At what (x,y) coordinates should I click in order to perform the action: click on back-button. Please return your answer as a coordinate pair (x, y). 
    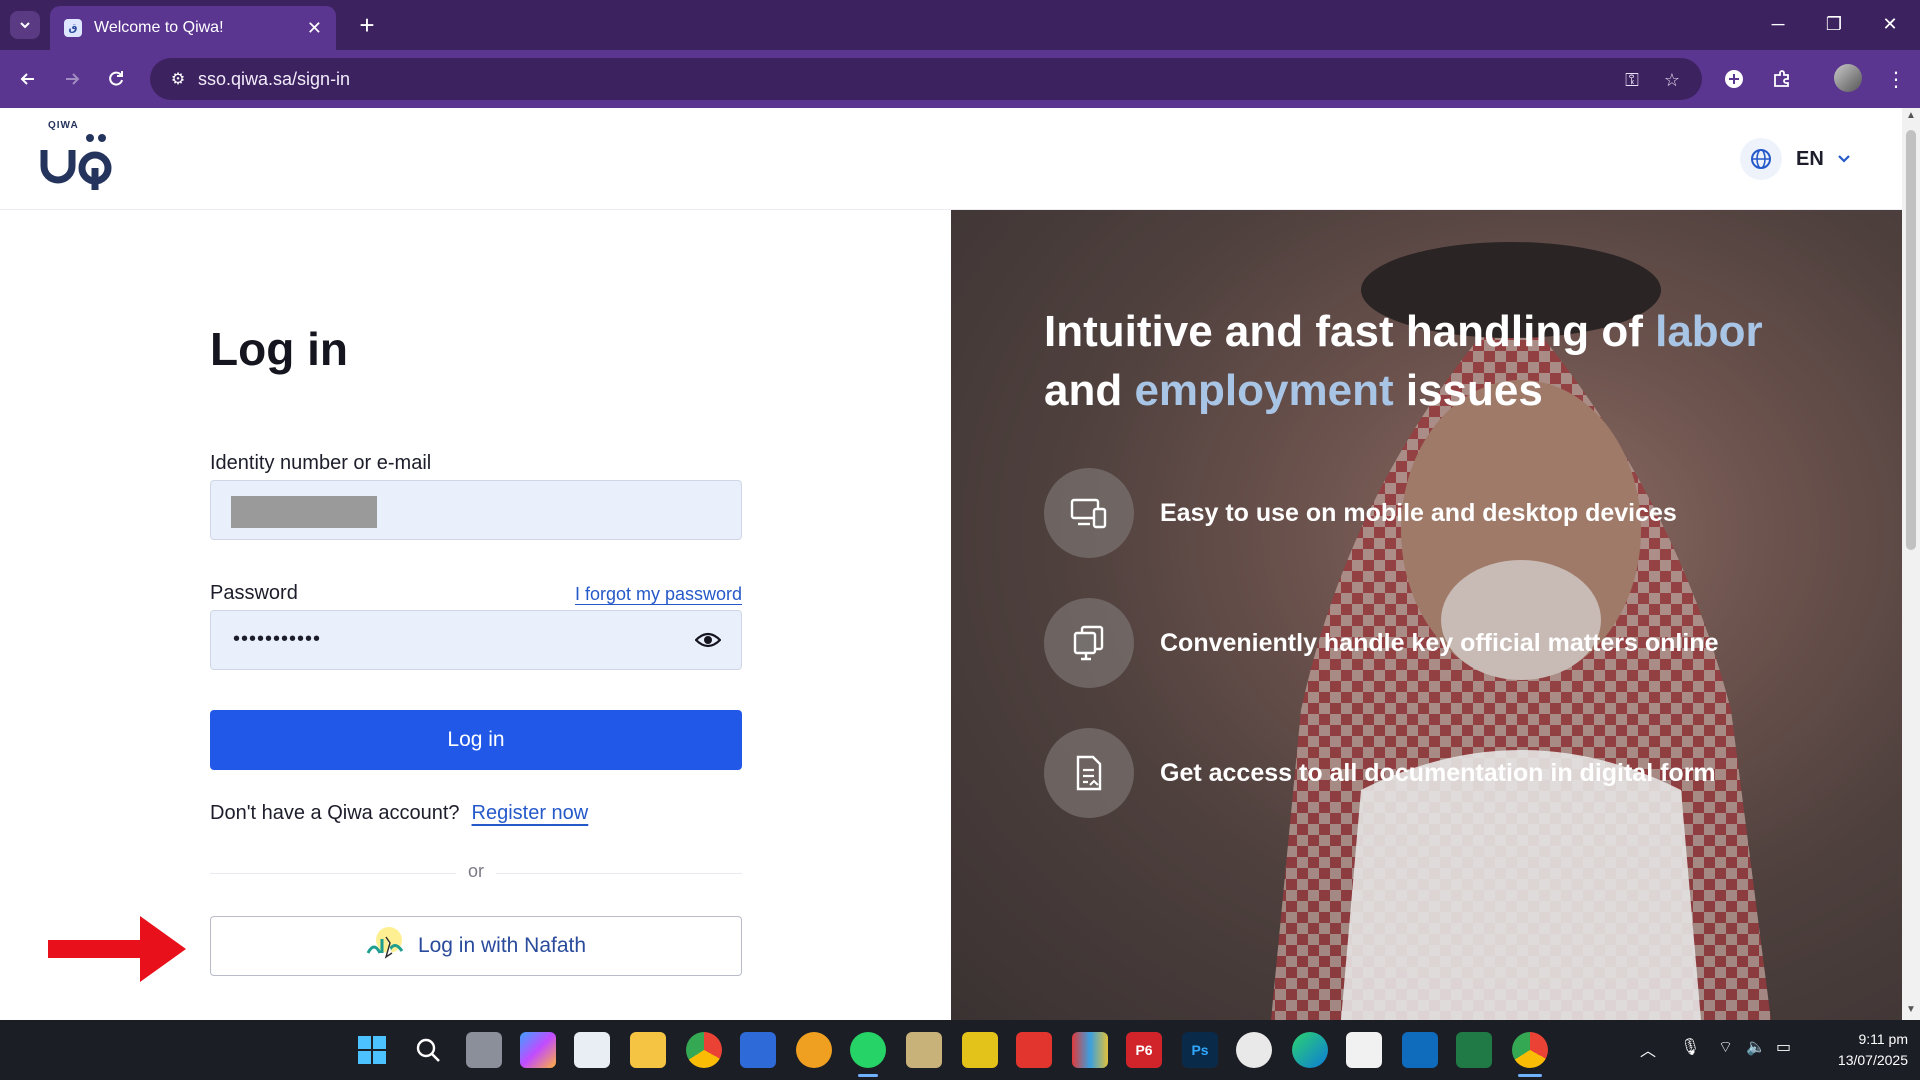
    Looking at the image, I should click on (28, 79).